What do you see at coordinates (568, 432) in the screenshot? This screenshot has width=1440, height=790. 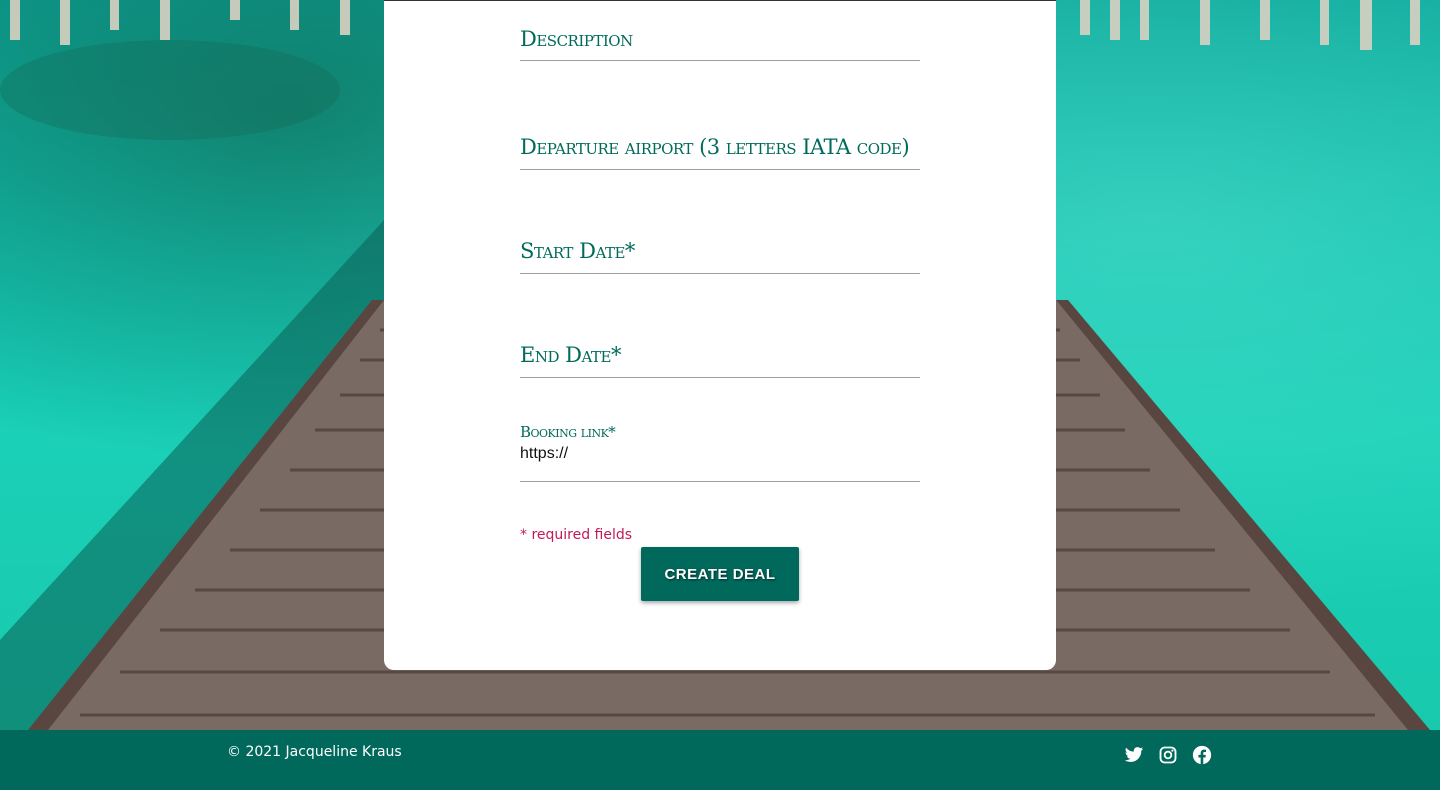 I see `booking-link-label: Booking link*` at bounding box center [568, 432].